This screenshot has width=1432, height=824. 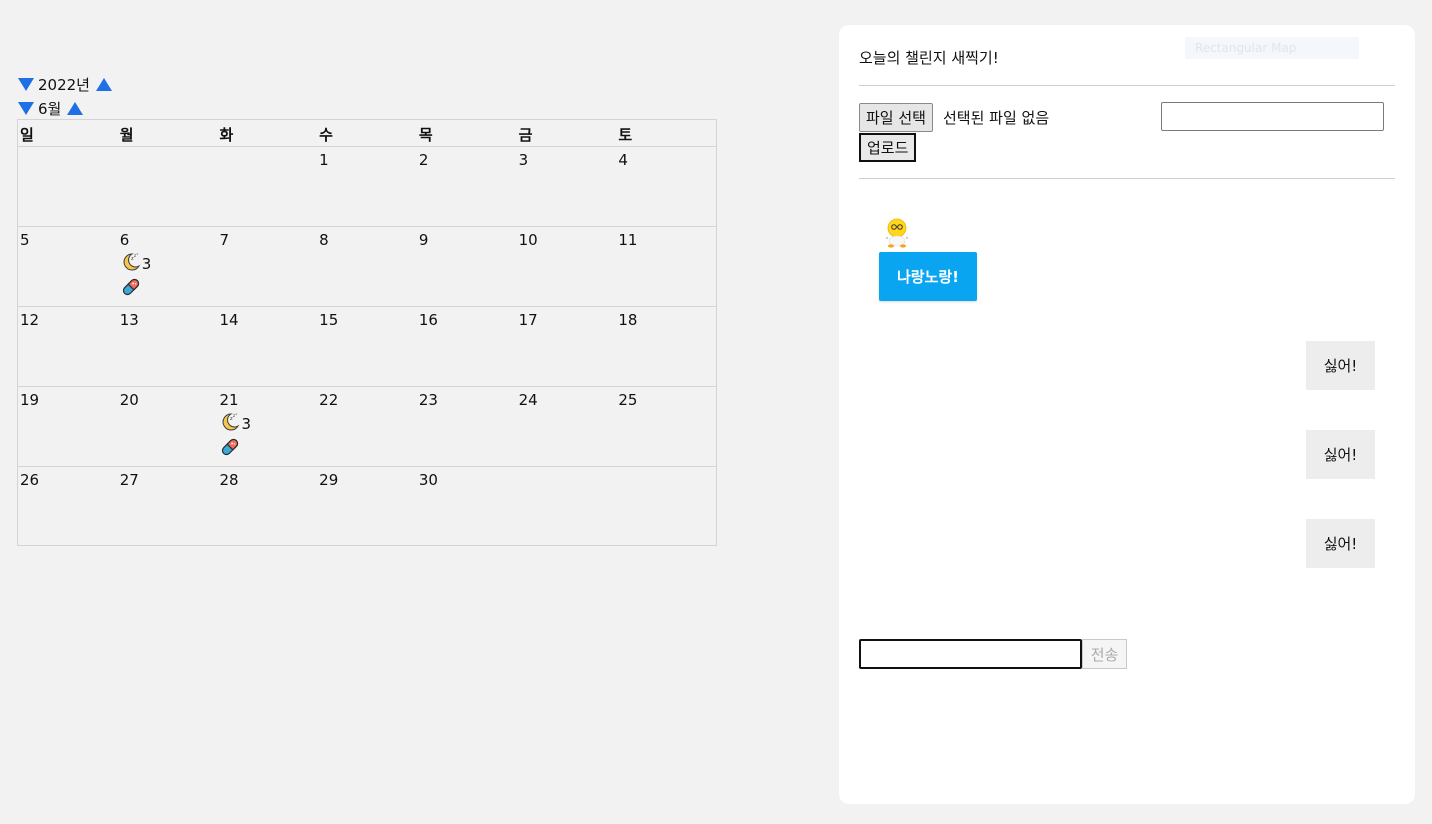 What do you see at coordinates (666, 346) in the screenshot?
I see `calendar-day: 18` at bounding box center [666, 346].